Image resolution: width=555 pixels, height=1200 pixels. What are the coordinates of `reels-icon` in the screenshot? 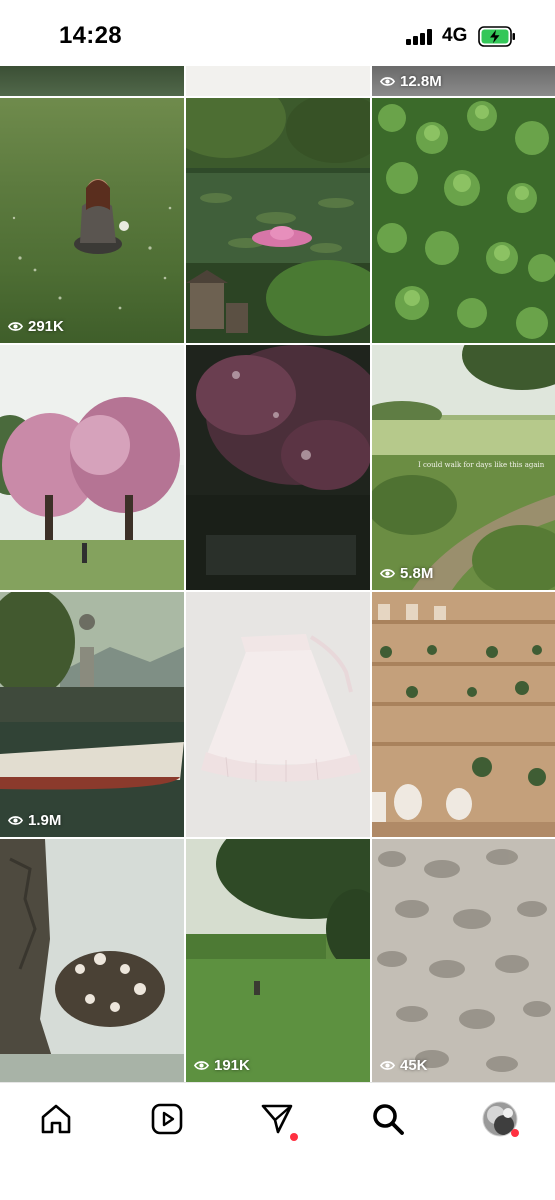 It's located at (167, 1119).